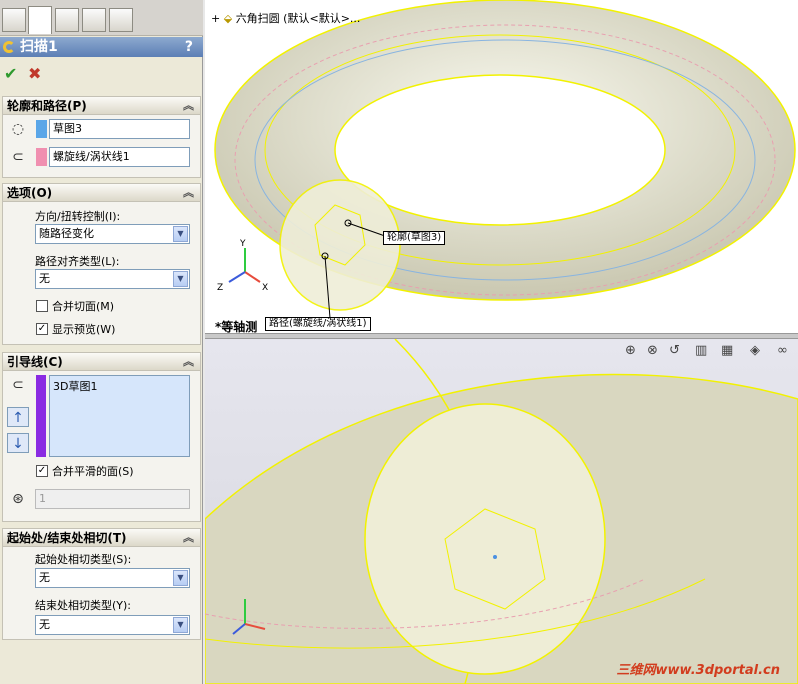  Describe the element at coordinates (83, 605) in the screenshot. I see `end-tangency-label: 结束处相切类型(Y):` at that location.